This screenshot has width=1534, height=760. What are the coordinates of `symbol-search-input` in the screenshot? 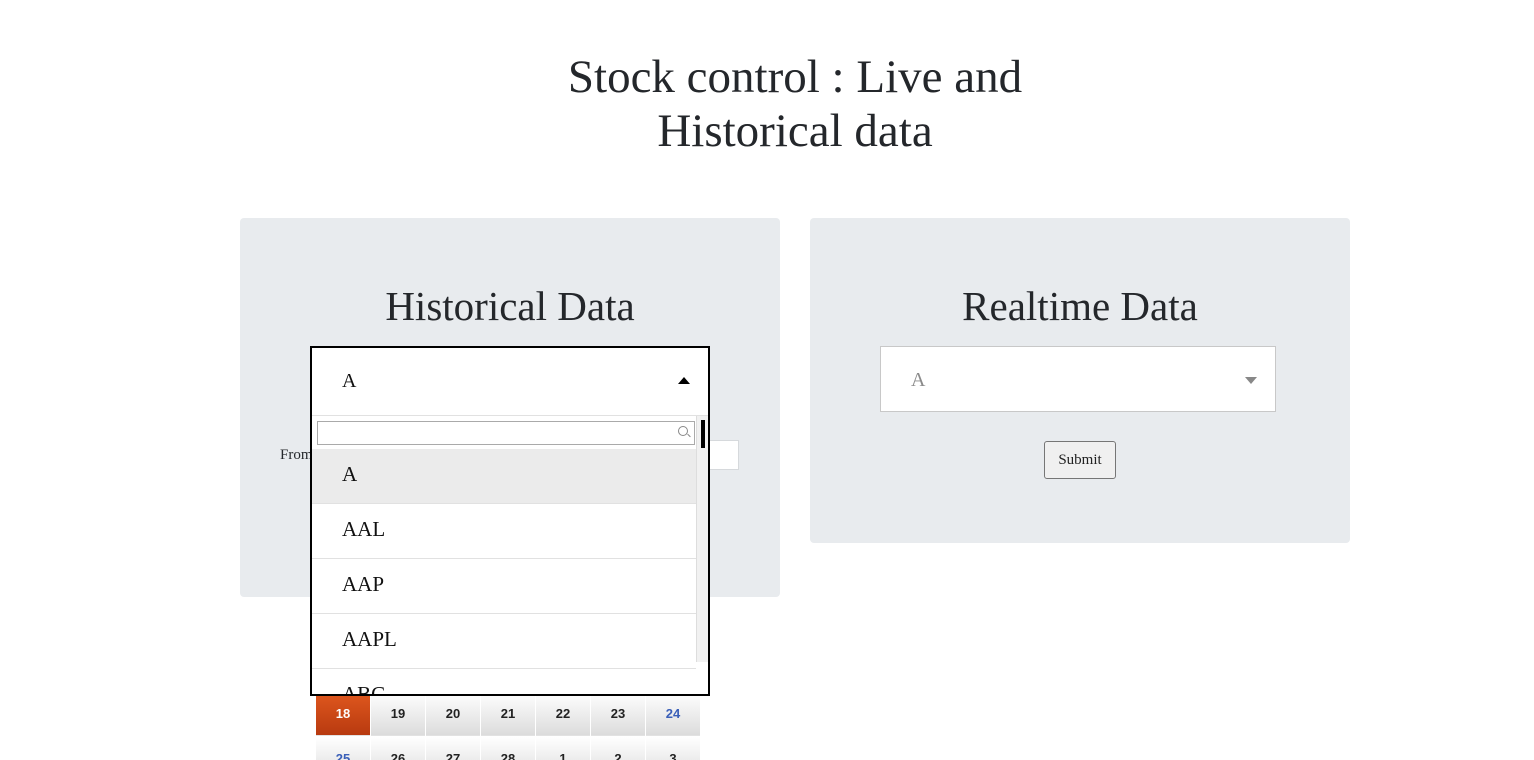 It's located at (493, 434).